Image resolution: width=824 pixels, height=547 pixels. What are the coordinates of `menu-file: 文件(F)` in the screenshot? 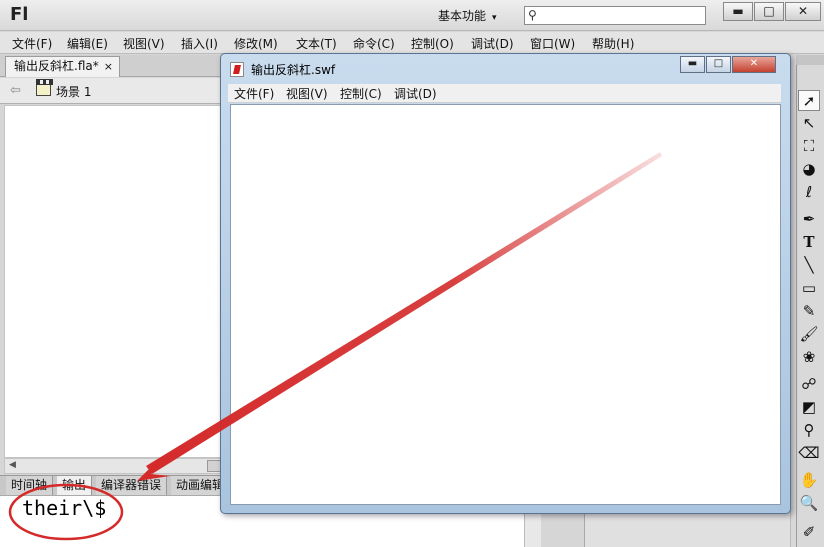 It's located at (32, 43).